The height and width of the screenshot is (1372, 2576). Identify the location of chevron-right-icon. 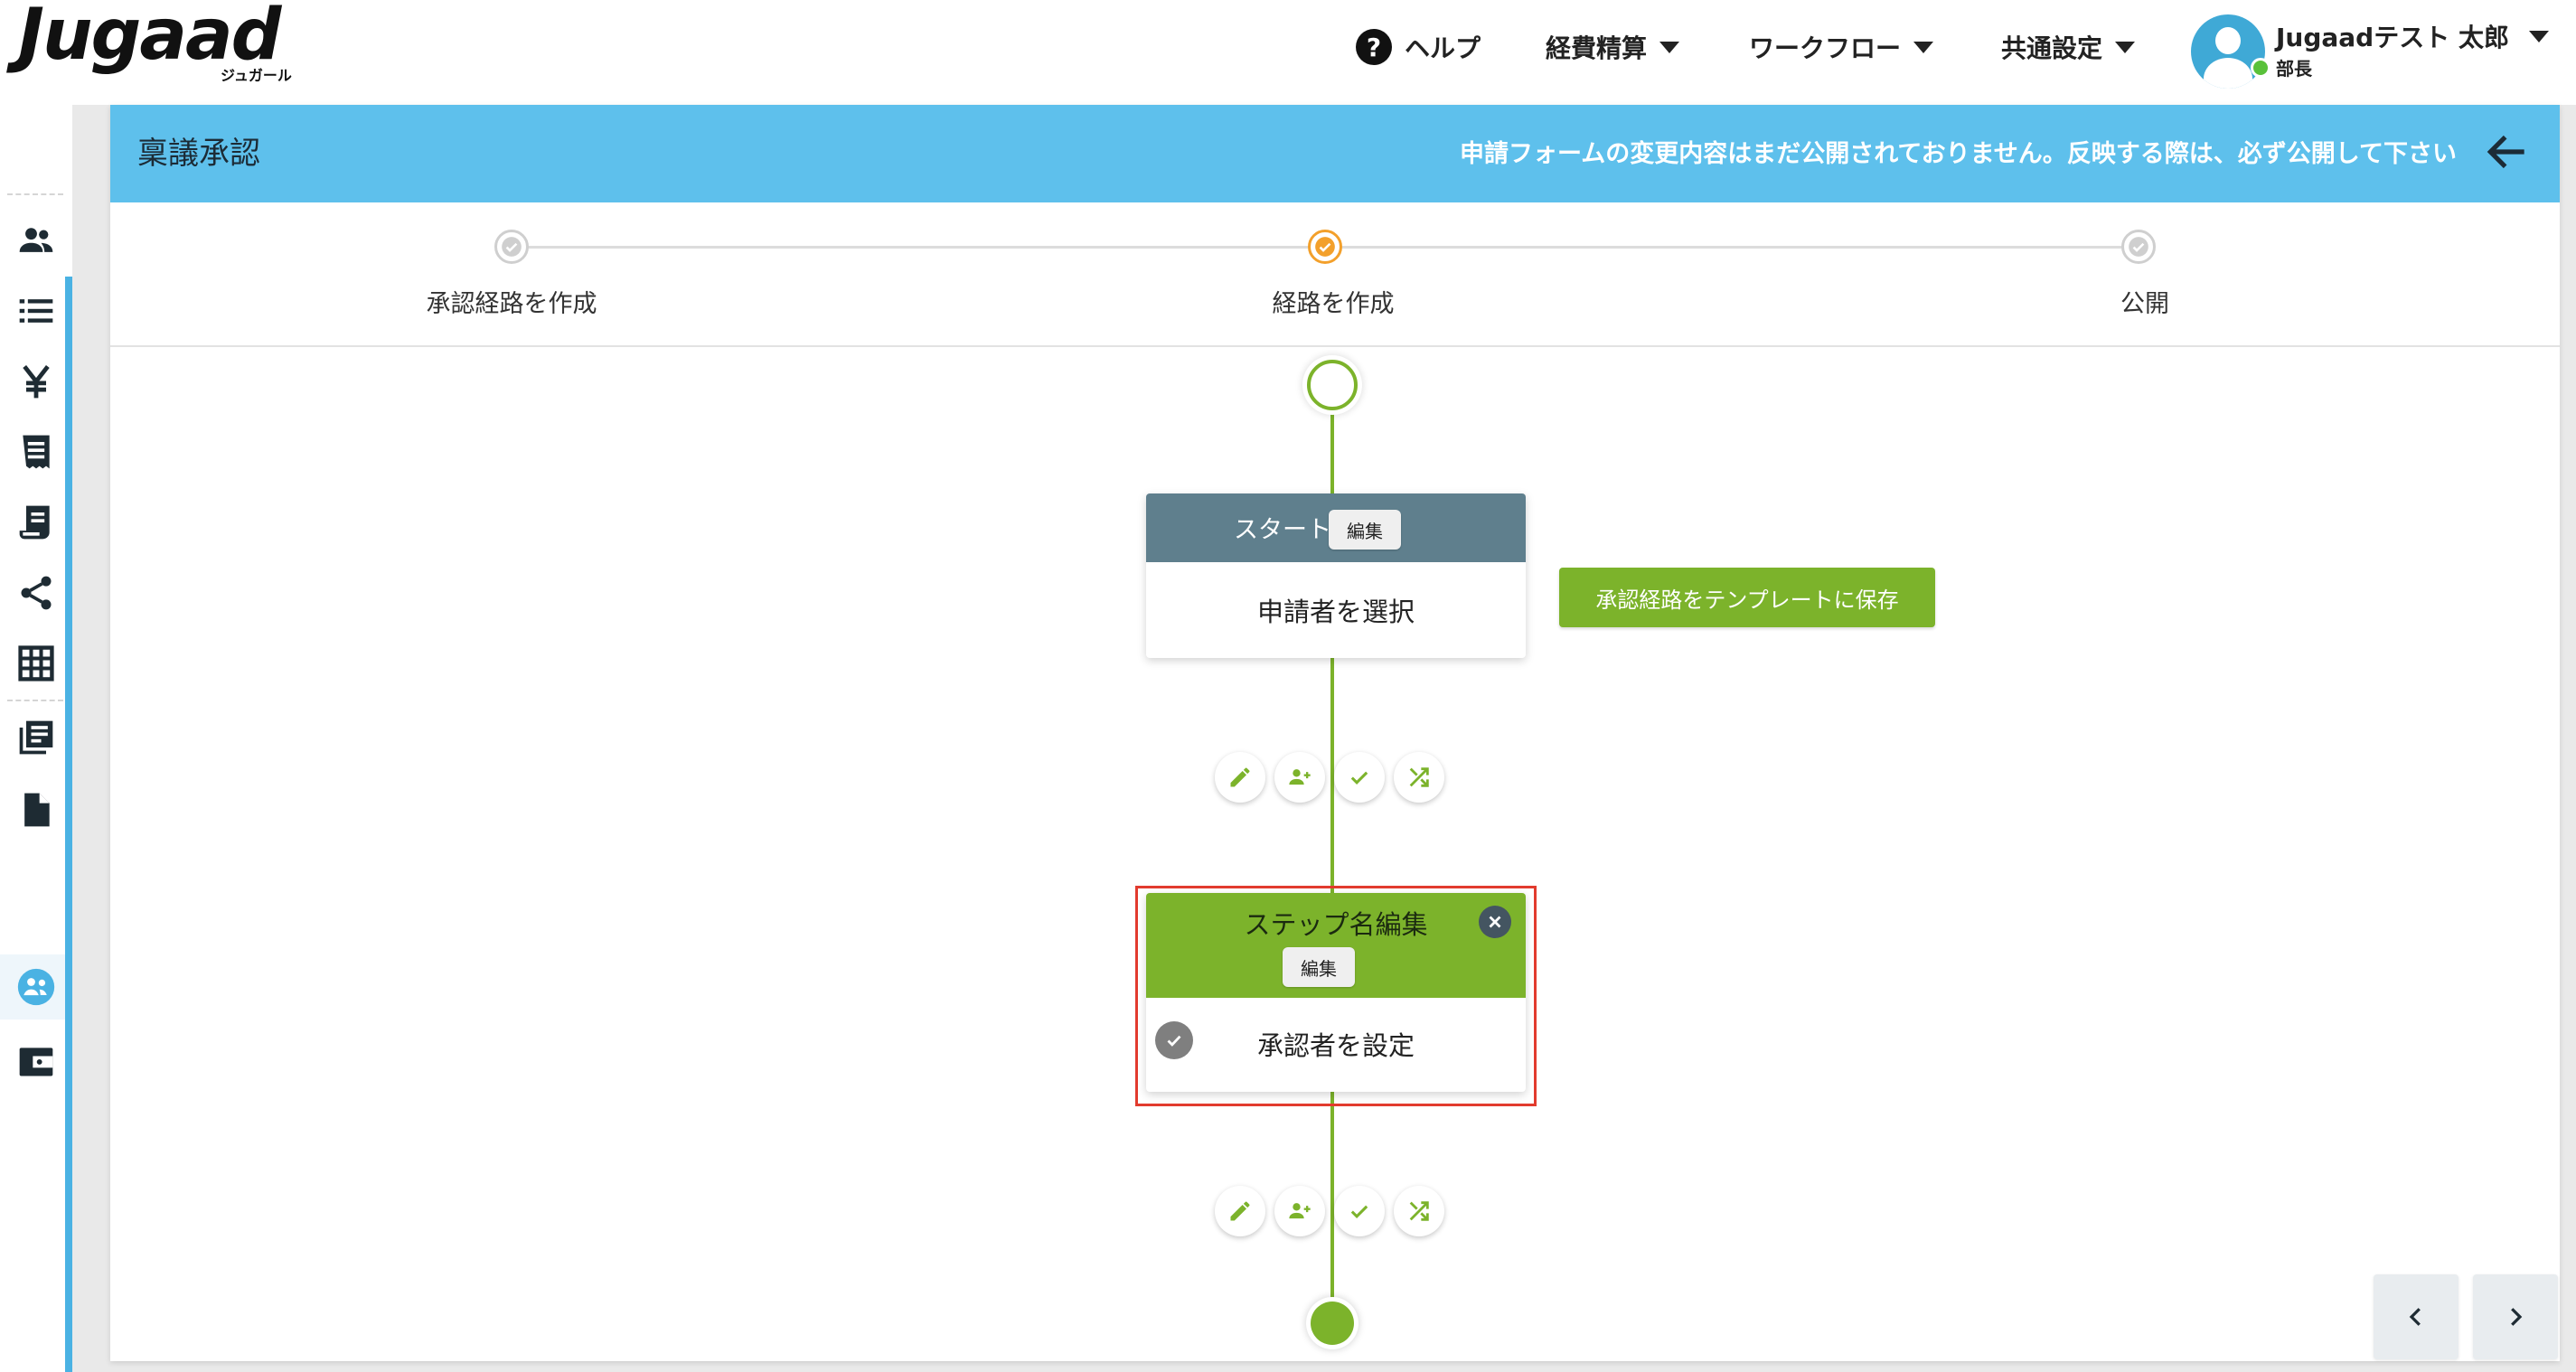
(2517, 1317).